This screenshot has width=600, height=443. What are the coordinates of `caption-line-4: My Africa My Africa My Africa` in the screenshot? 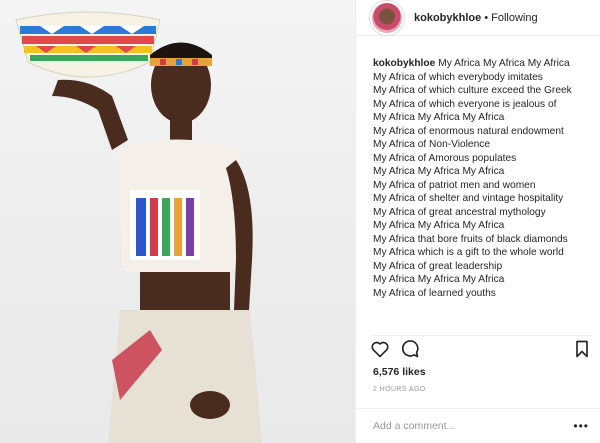 It's located at (439, 117).